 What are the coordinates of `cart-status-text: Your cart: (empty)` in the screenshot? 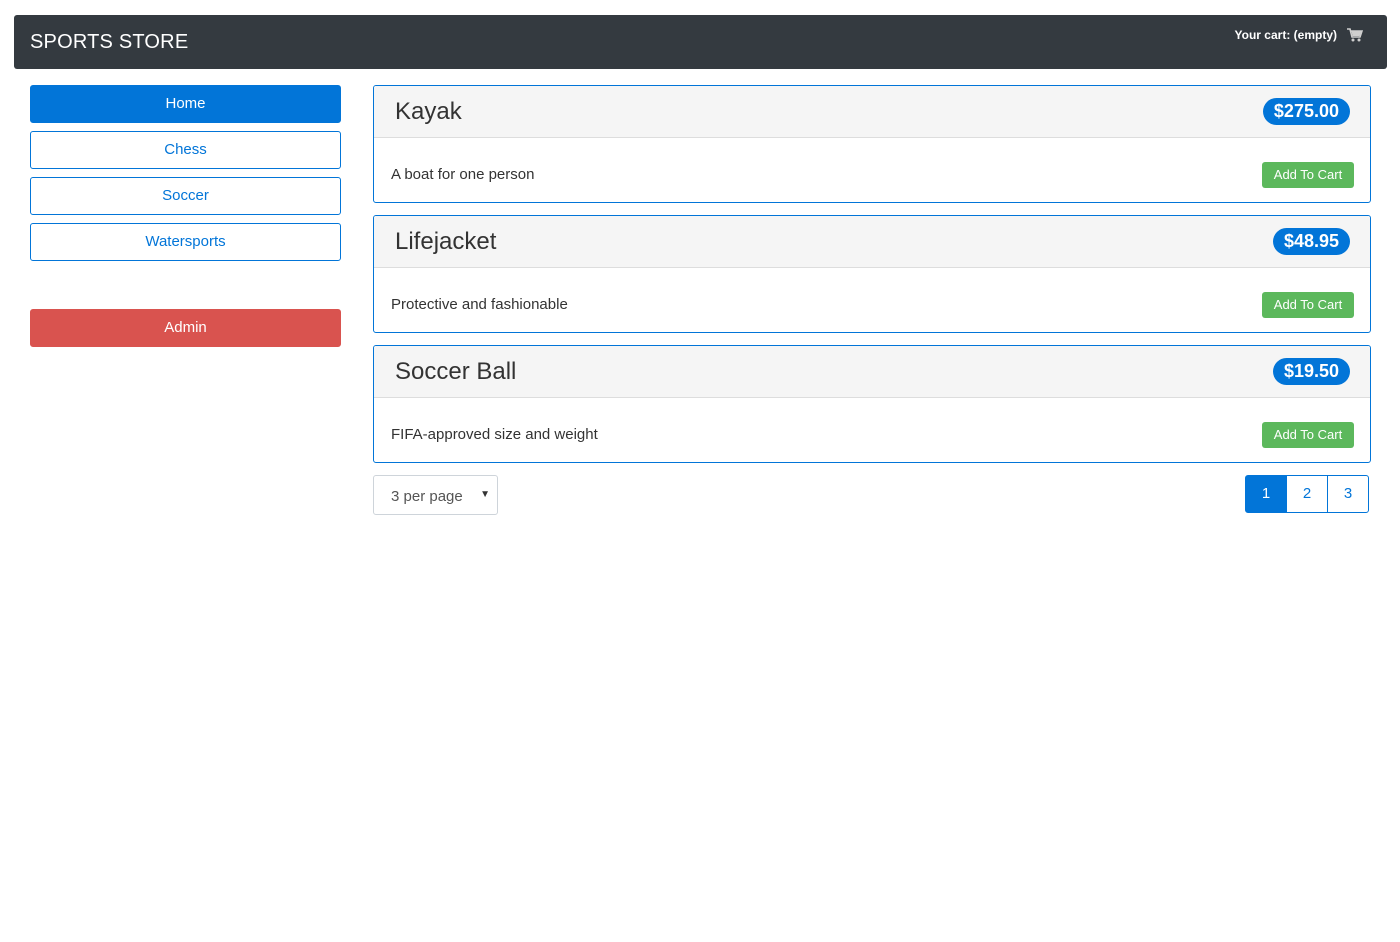 It's located at (1285, 35).